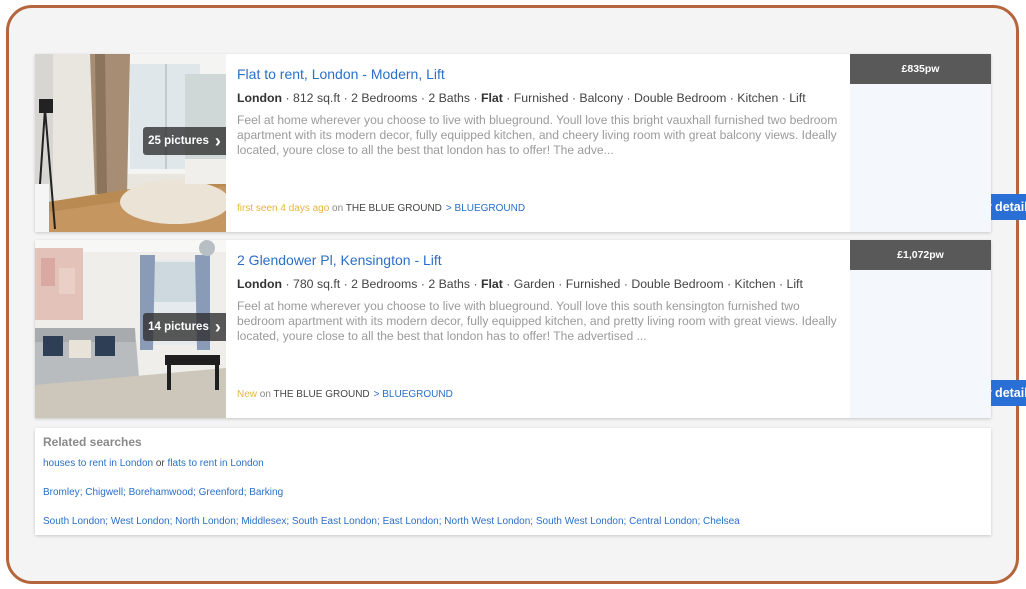 This screenshot has height=589, width=1026. Describe the element at coordinates (920, 69) in the screenshot. I see `price-badge: £835pw` at that location.